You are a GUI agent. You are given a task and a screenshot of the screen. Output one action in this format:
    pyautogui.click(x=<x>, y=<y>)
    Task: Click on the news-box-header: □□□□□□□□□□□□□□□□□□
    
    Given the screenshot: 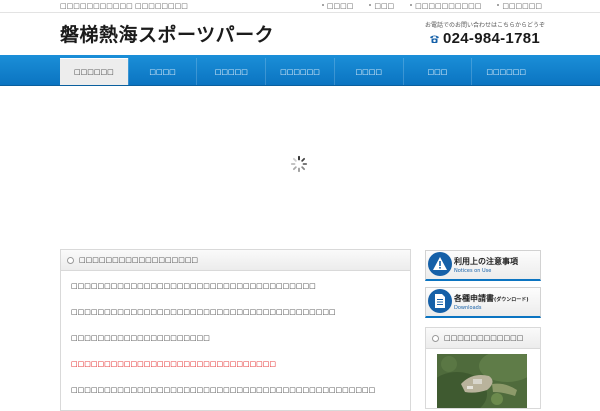 What is the action you would take?
    pyautogui.click(x=235, y=260)
    